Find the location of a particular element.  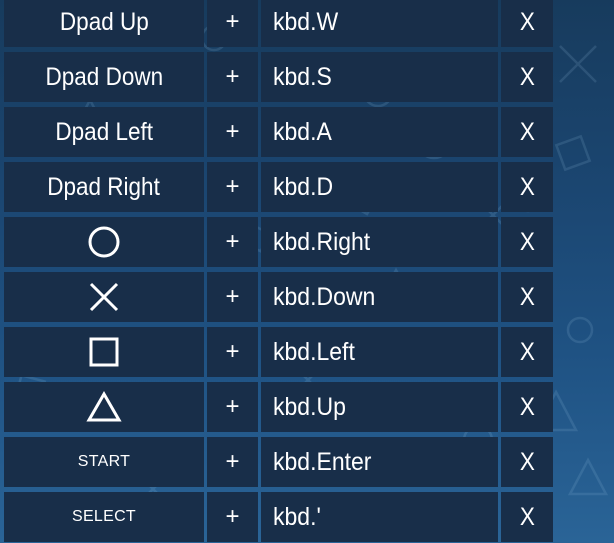

button-label: SELECT is located at coordinates (104, 516).